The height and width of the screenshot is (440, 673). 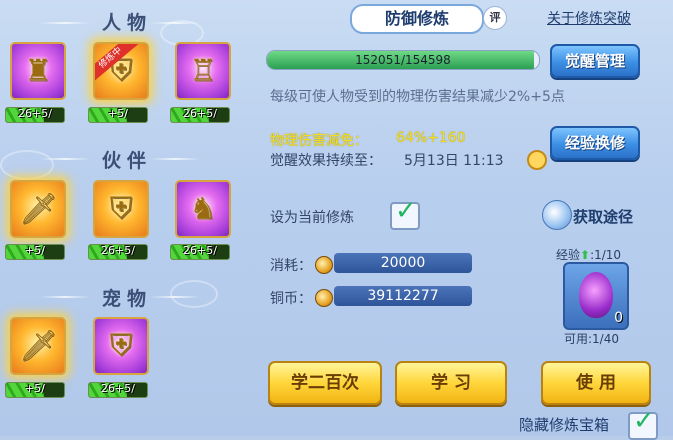 I want to click on learn-hundred-button: 学二百次, so click(x=325, y=383).